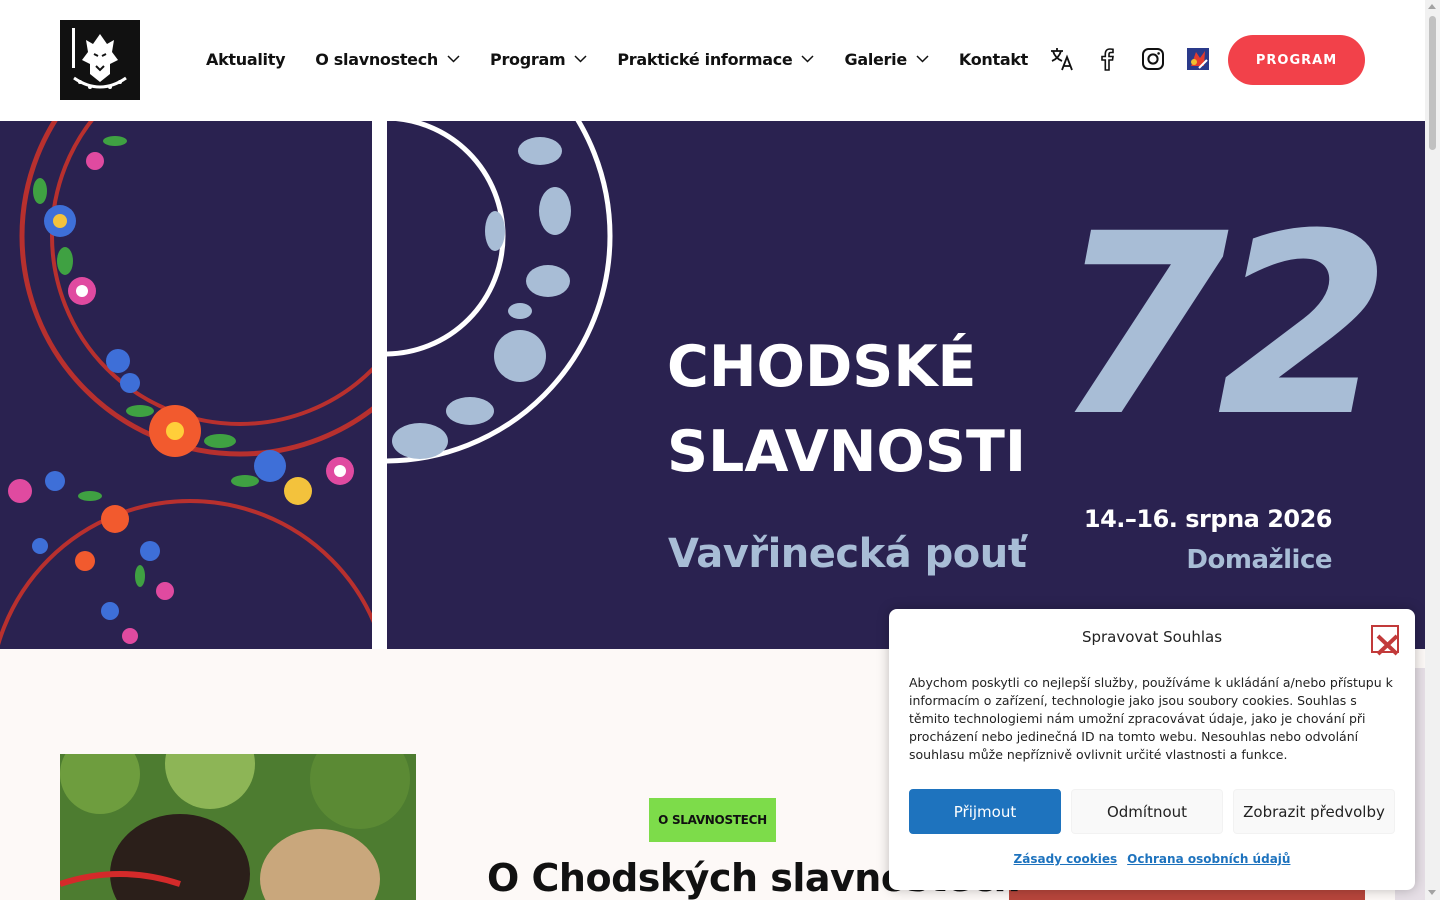 This screenshot has height=900, width=1440. What do you see at coordinates (1296, 60) in the screenshot?
I see `program-button: PROGRAM` at bounding box center [1296, 60].